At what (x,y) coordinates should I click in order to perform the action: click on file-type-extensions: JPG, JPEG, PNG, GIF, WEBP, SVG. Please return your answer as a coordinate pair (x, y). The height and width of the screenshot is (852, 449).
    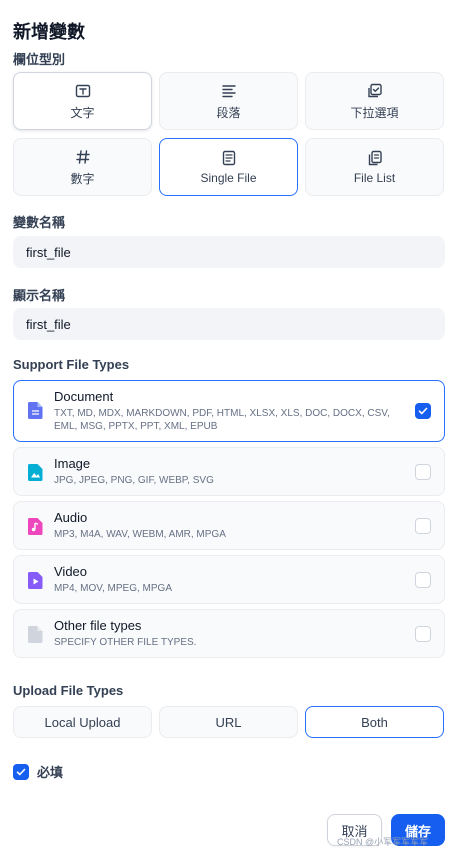
    Looking at the image, I should click on (134, 480).